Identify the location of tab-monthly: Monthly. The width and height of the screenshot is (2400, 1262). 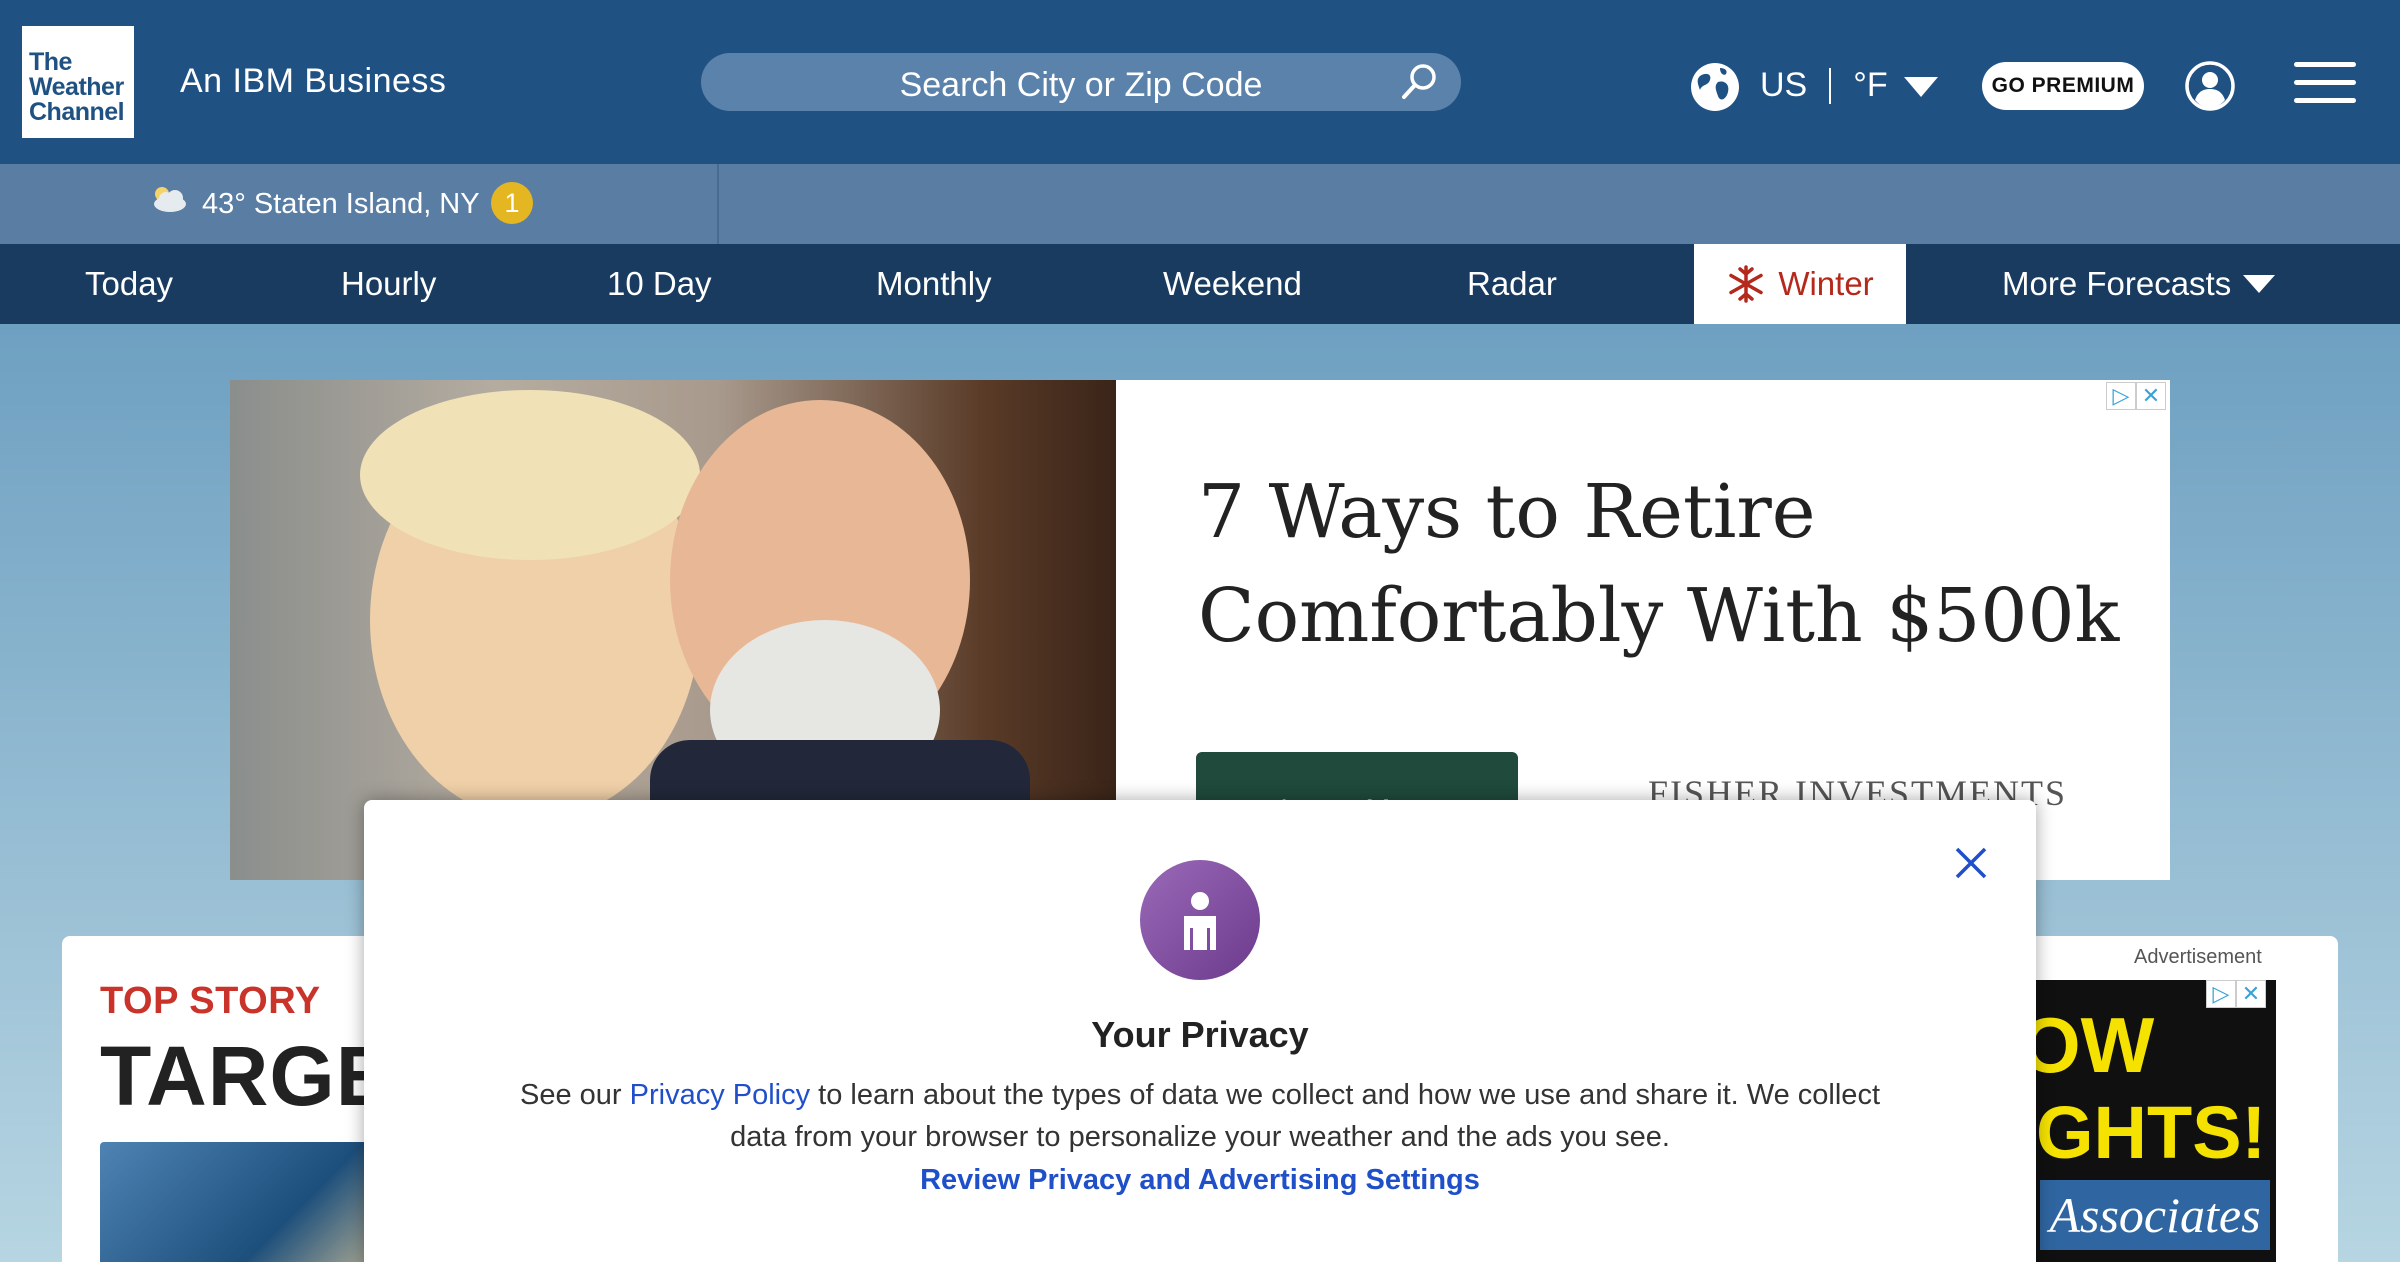
(934, 284).